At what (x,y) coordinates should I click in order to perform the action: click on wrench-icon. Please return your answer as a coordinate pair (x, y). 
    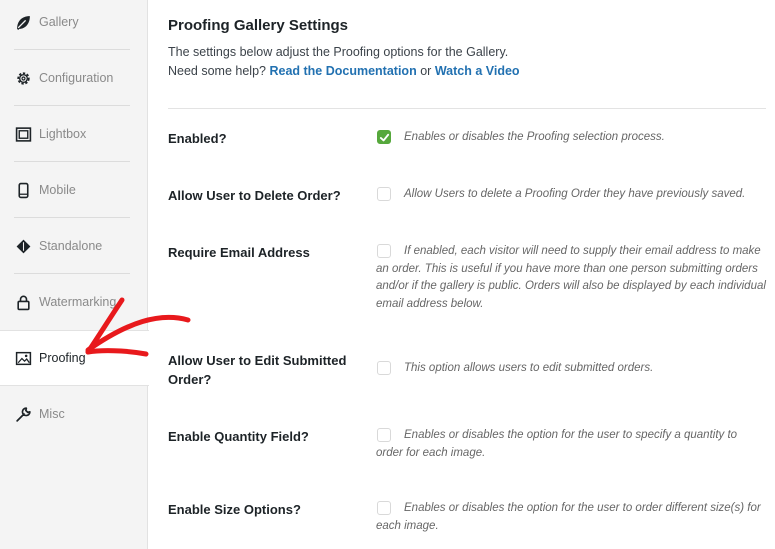
    Looking at the image, I should click on (23, 414).